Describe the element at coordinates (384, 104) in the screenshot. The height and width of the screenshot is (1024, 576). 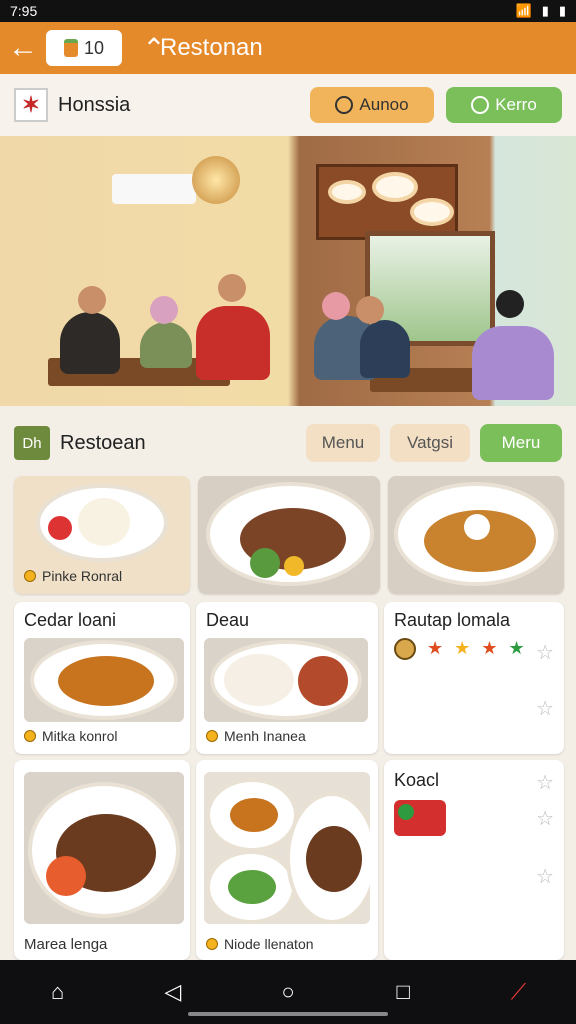
I see `chip-aunoo-label: Aunoo` at that location.